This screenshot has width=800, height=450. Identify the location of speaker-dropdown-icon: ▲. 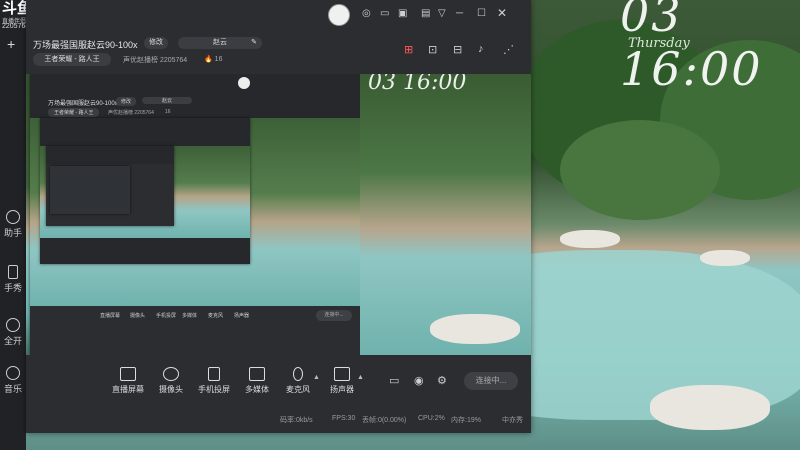
(360, 377).